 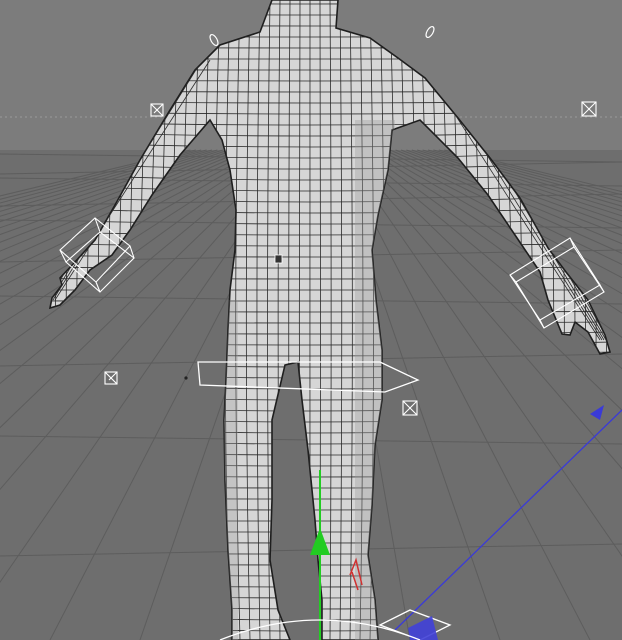 What do you see at coordinates (186, 378) in the screenshot?
I see `pivot-dot` at bounding box center [186, 378].